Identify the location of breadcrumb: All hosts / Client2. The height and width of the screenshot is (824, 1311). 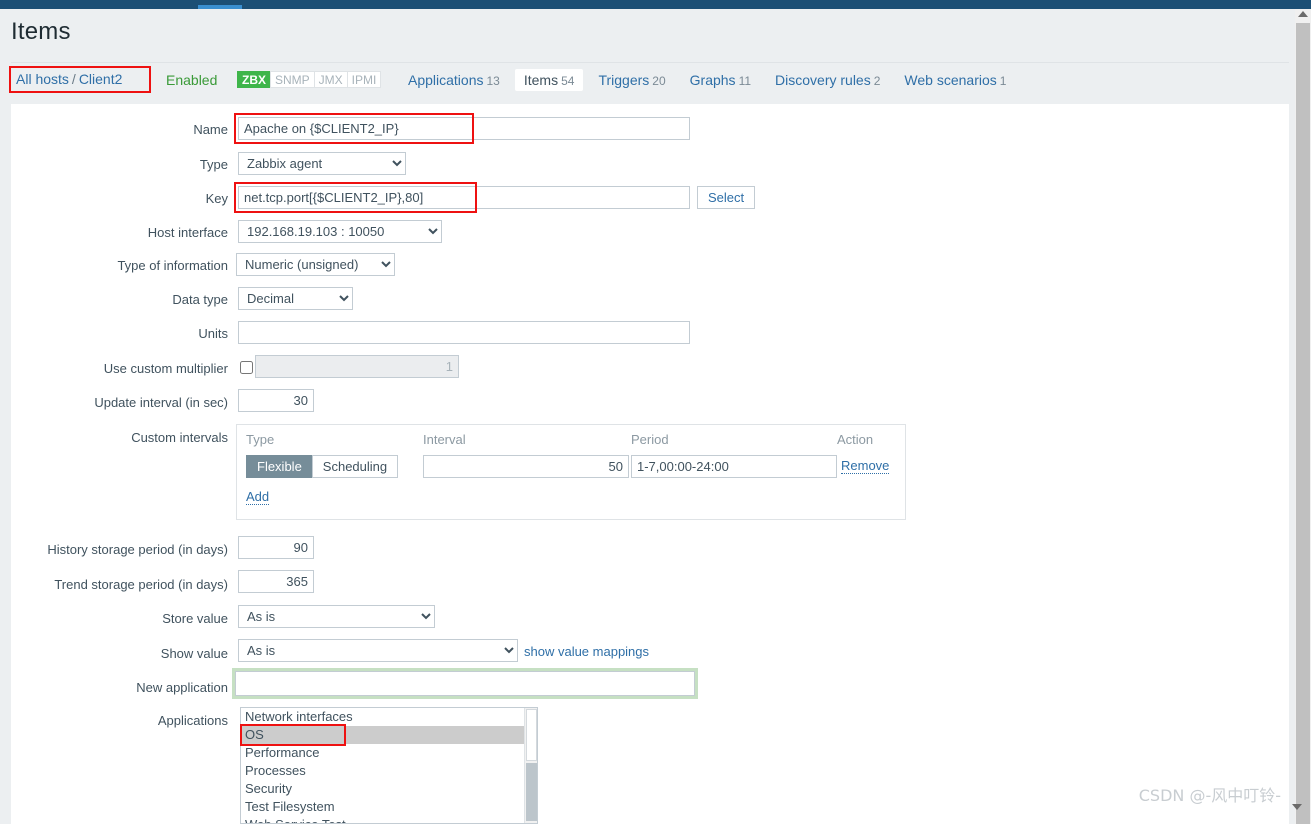
(69, 79).